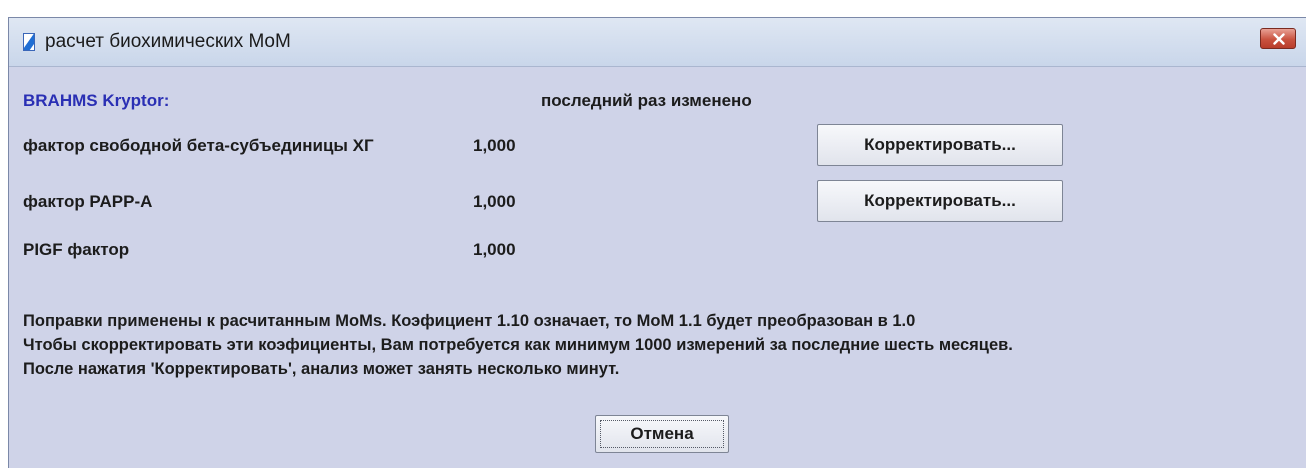  I want to click on title-bar: расчет биохимических MoM, so click(657, 42).